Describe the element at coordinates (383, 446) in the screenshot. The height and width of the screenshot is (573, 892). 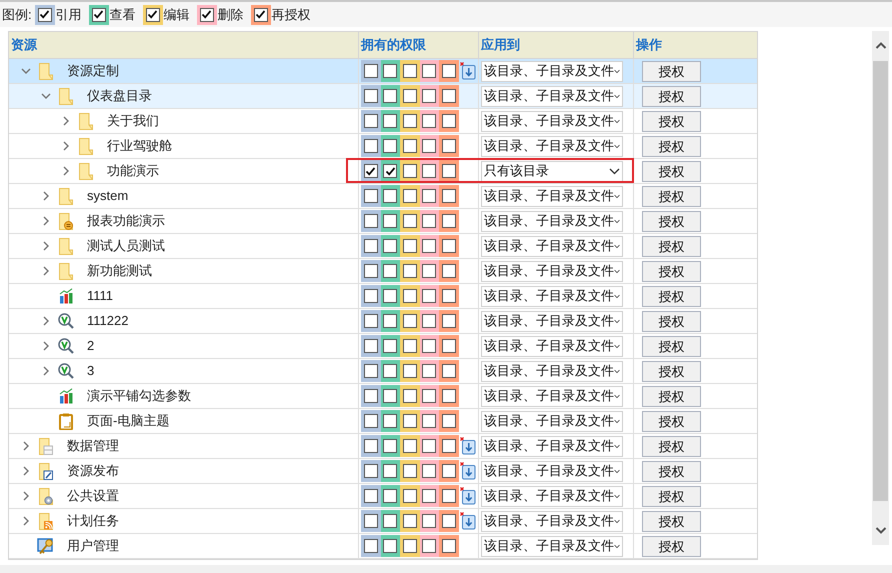
I see `table-row: 数据管理 该目录、子目录及文件 授权` at that location.